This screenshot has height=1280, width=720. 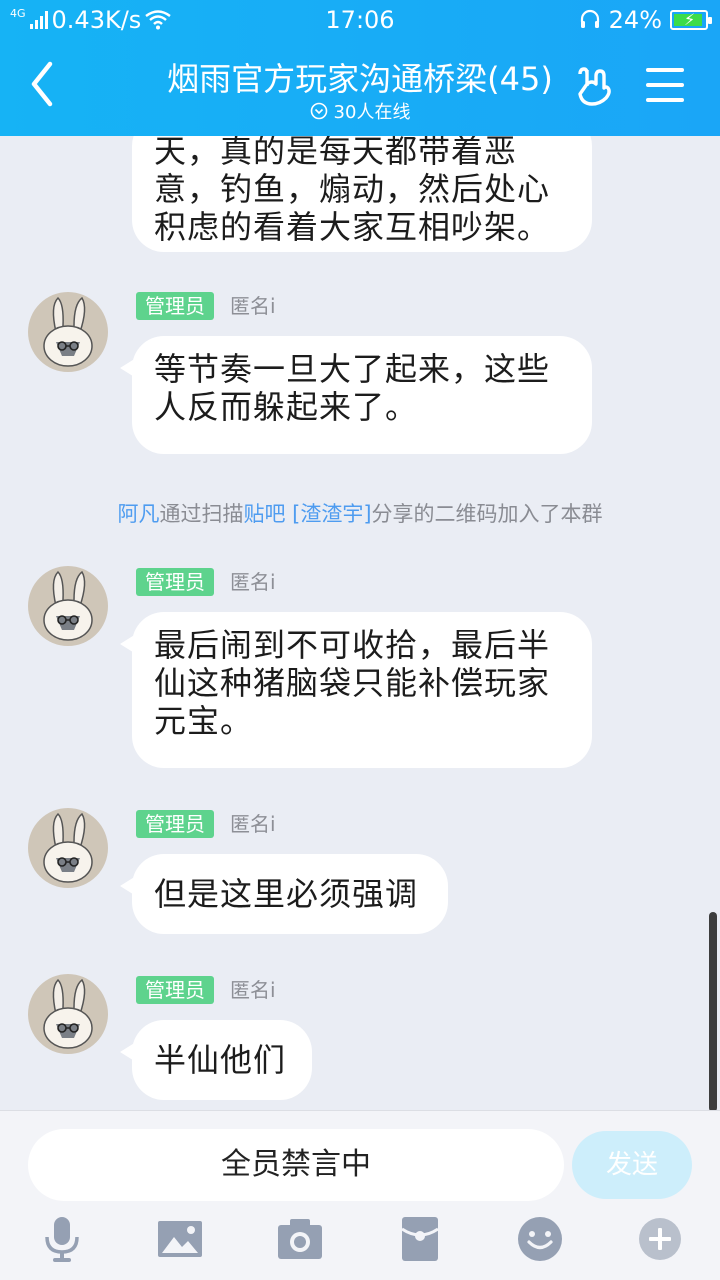 What do you see at coordinates (331, 514) in the screenshot?
I see `sharer-link: [渣渣宇]` at bounding box center [331, 514].